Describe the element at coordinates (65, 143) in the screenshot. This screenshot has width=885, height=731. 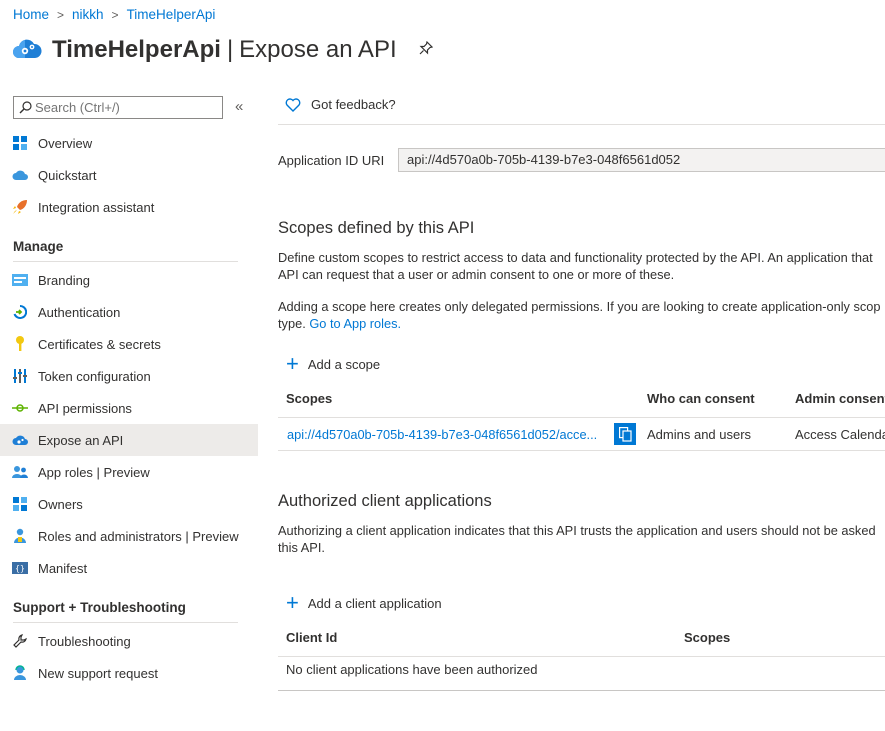
I see `sidebar-item-label: Overview` at that location.